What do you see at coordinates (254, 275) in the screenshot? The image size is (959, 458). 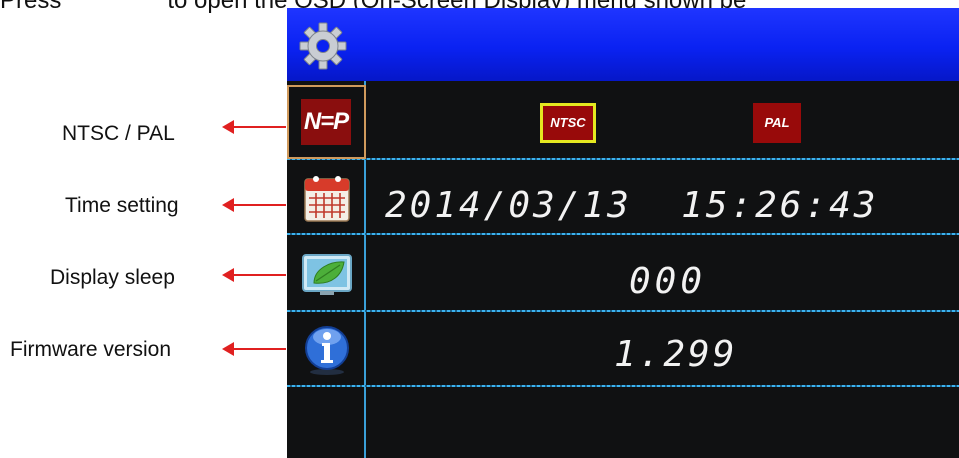 I see `arrow-display-sleep` at bounding box center [254, 275].